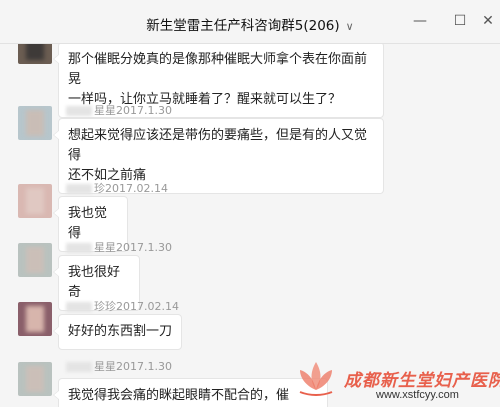 The image size is (500, 407). I want to click on hospital-watermark: 成都新生堂妇产医院 www.xstfcyy.com, so click(393, 379).